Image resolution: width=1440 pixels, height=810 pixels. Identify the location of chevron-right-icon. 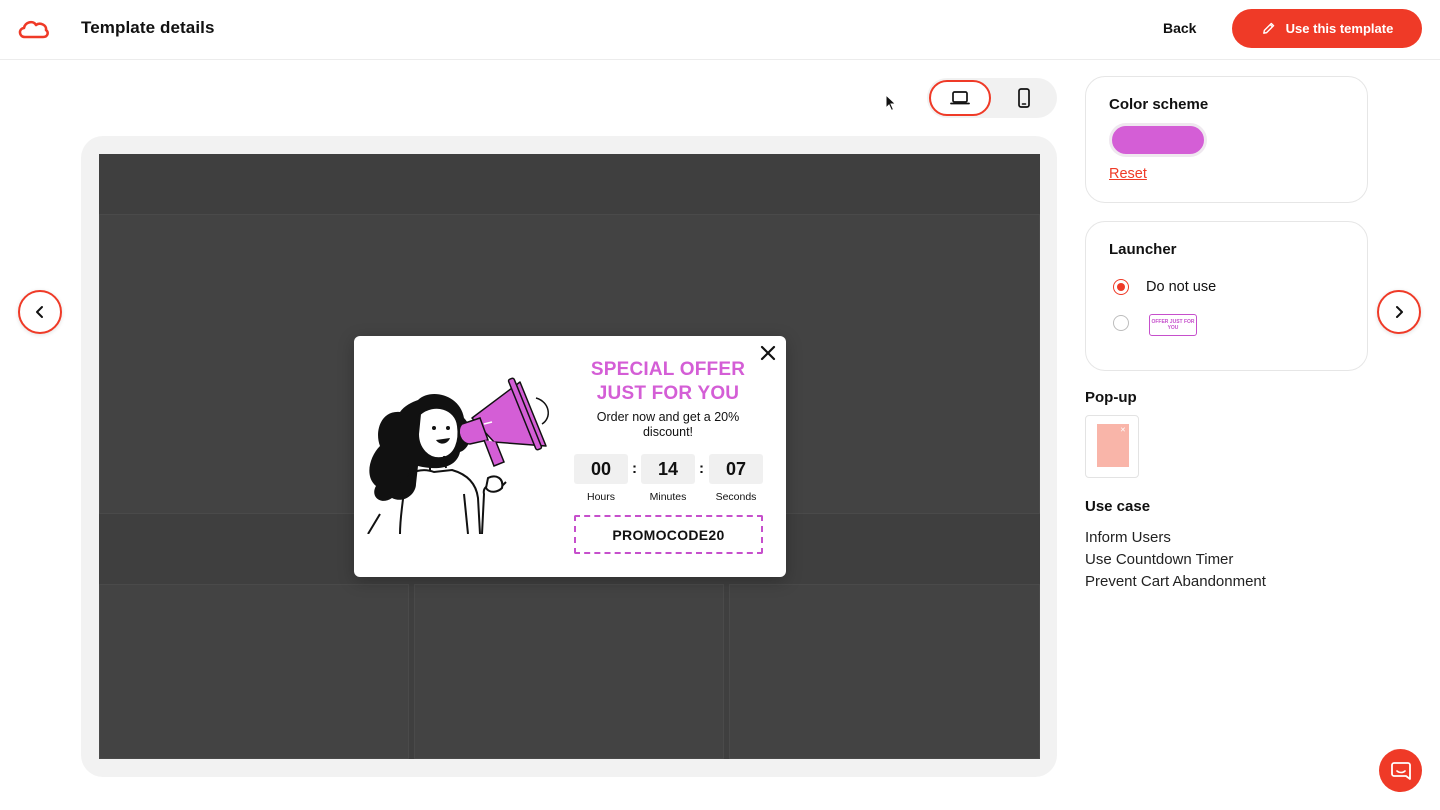
(1399, 312).